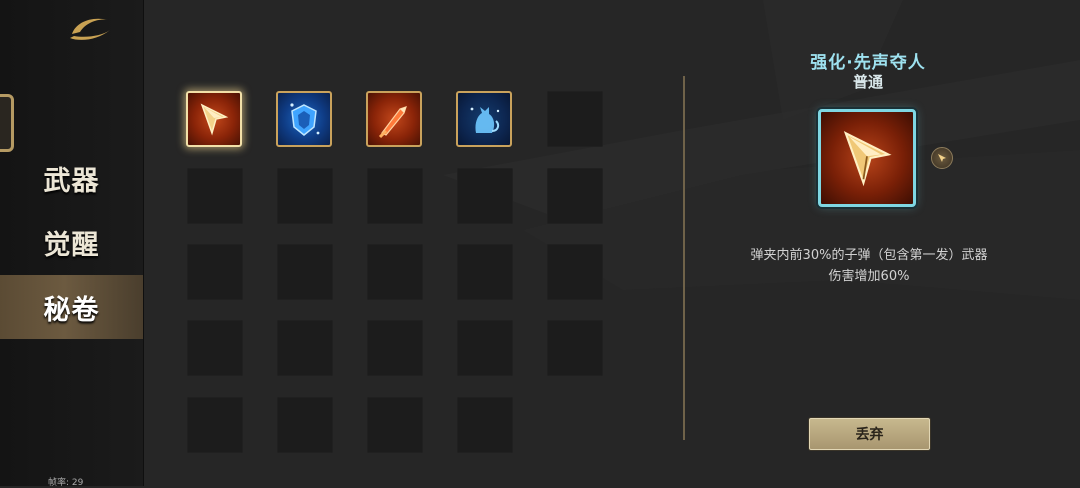 This screenshot has width=1080, height=488. I want to click on item-description: 弹夹内前30%的子弹（包含第一发）武器 伤害增加60%, so click(869, 266).